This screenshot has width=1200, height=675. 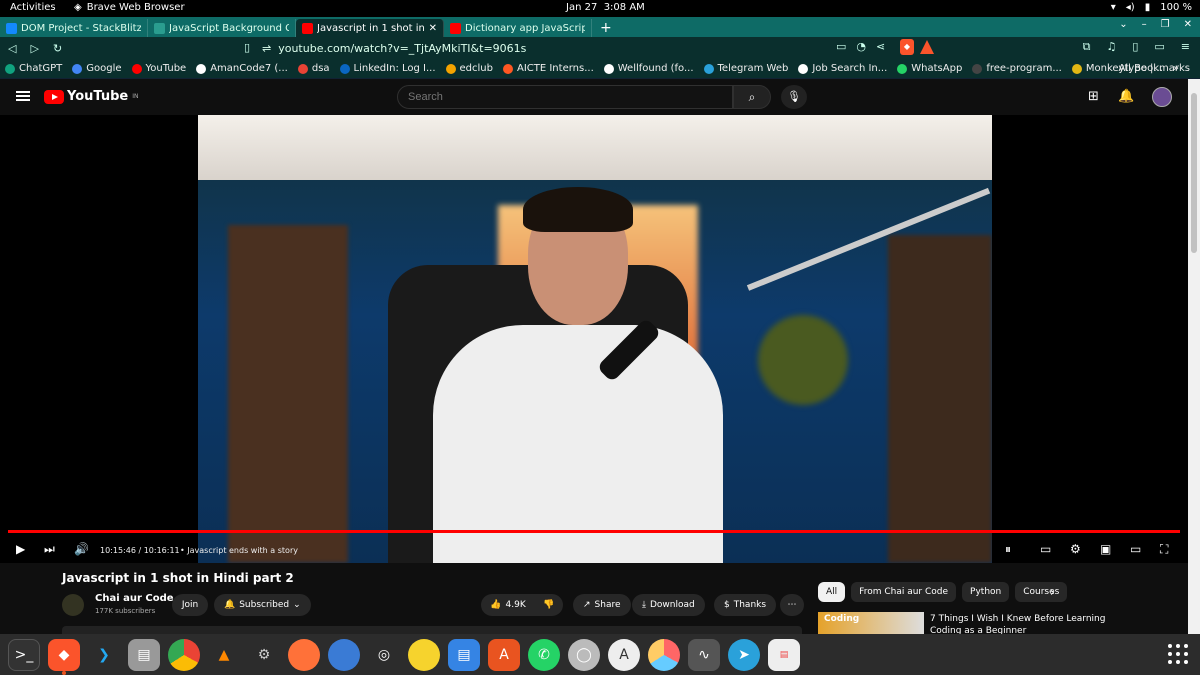 What do you see at coordinates (565, 97) in the screenshot?
I see `search-input` at bounding box center [565, 97].